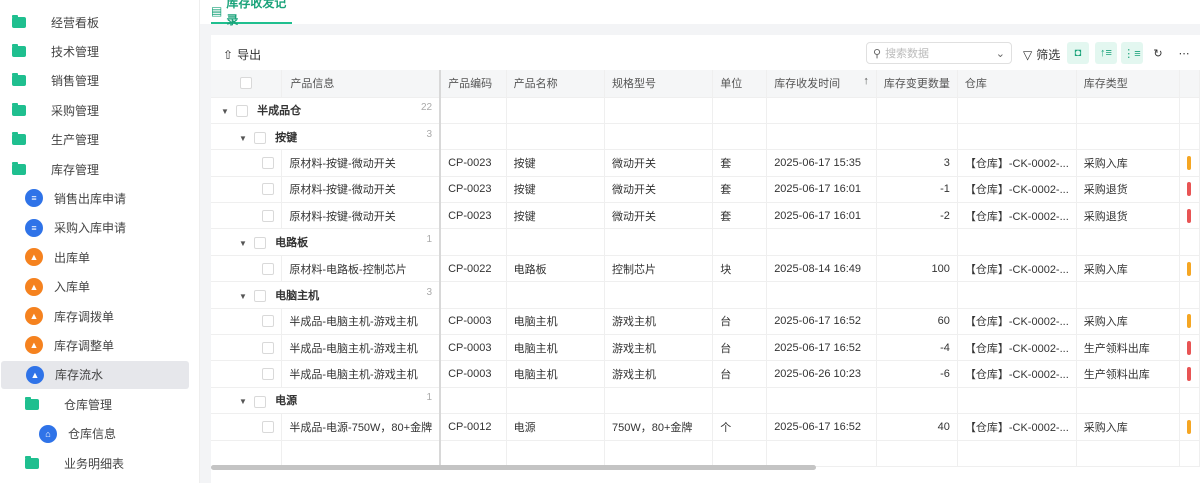 This screenshot has width=1200, height=483. What do you see at coordinates (740, 348) in the screenshot?
I see `table-cell: 台` at bounding box center [740, 348].